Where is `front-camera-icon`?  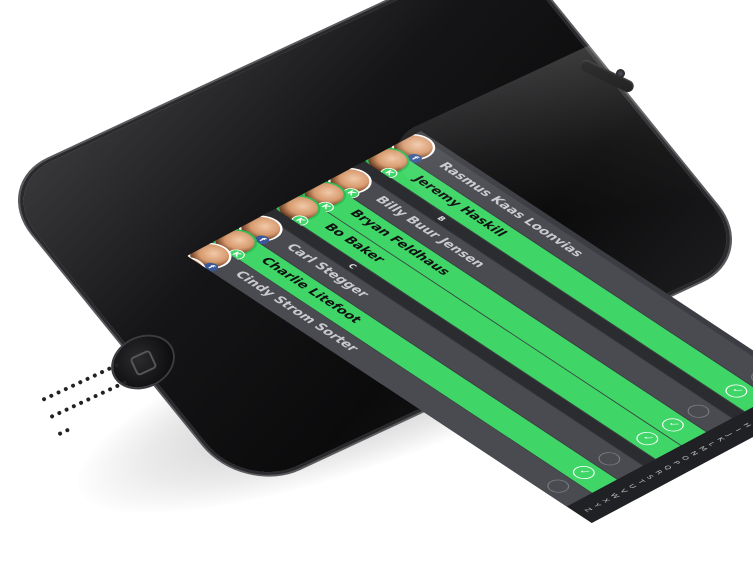 front-camera-icon is located at coordinates (620, 73).